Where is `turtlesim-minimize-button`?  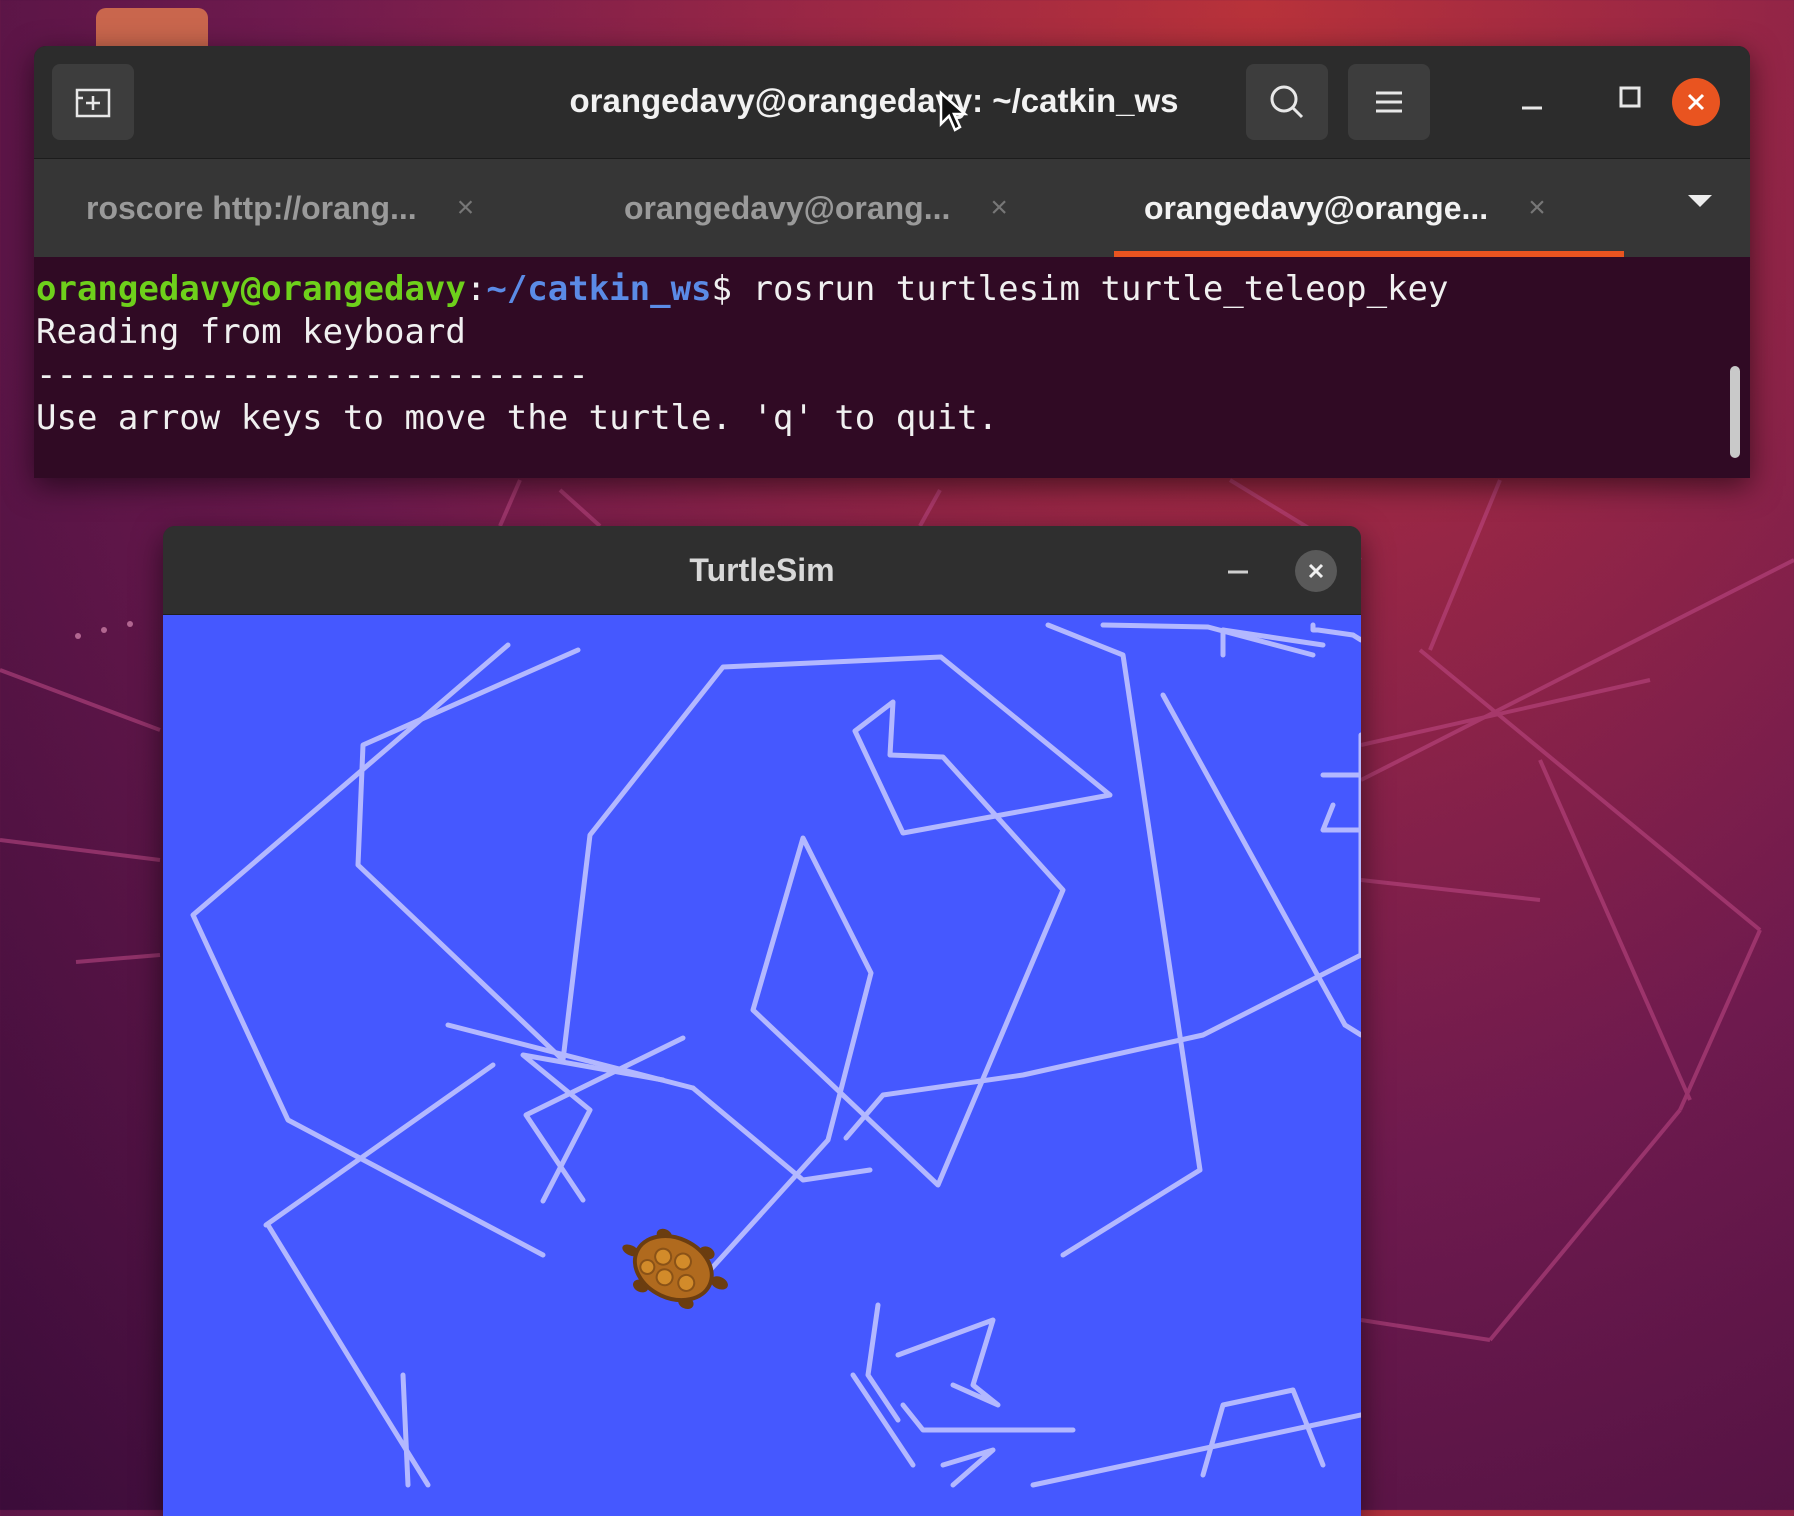 turtlesim-minimize-button is located at coordinates (1238, 569).